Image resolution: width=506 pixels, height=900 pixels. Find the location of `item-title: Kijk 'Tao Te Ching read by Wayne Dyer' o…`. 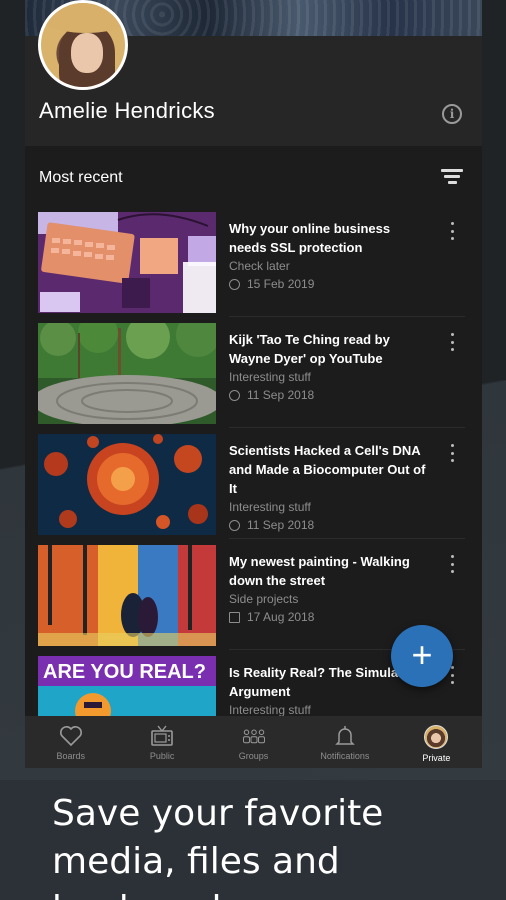

item-title: Kijk 'Tao Te Ching read by Wayne Dyer' o… is located at coordinates (309, 349).